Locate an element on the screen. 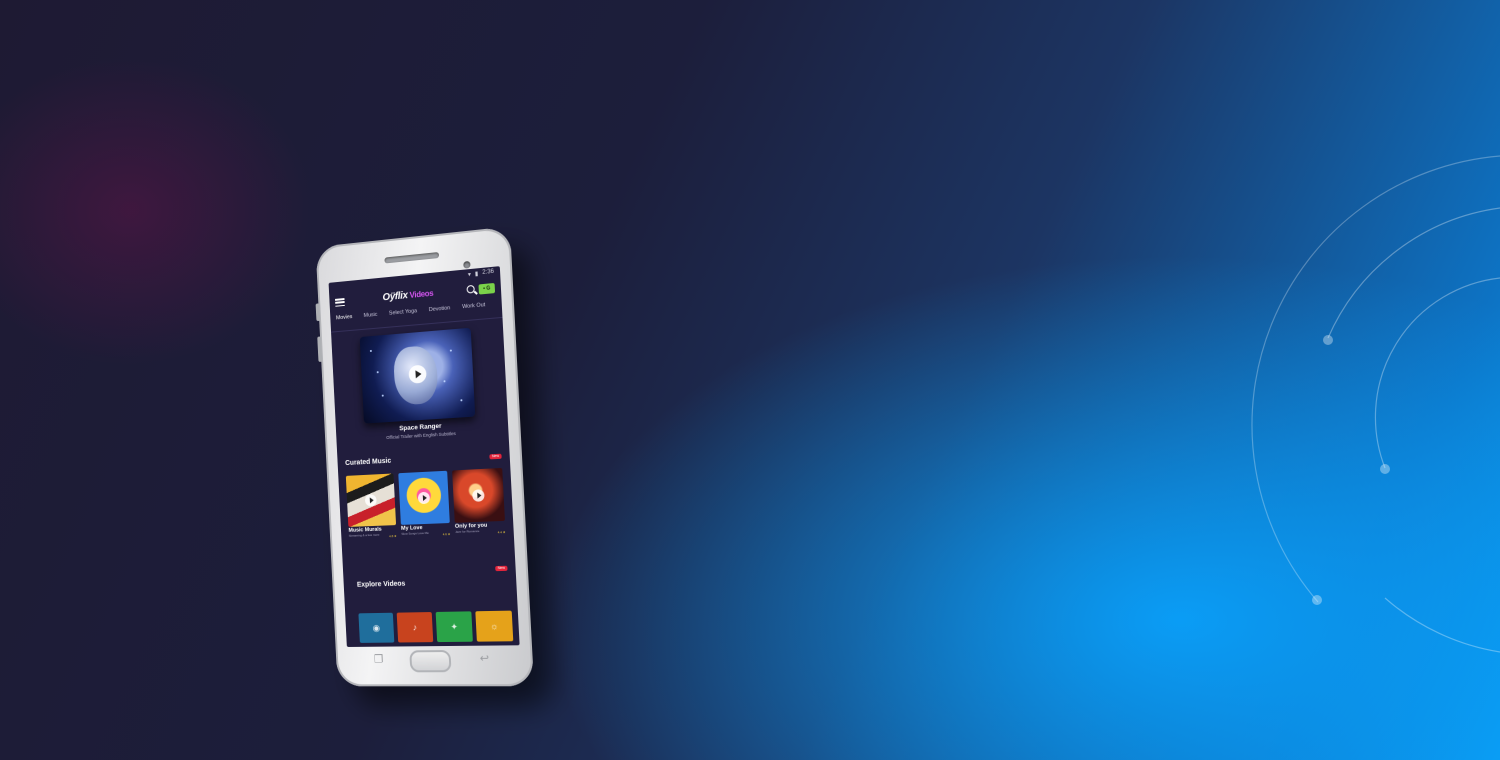  bulb-icon: ☼ is located at coordinates (494, 626).